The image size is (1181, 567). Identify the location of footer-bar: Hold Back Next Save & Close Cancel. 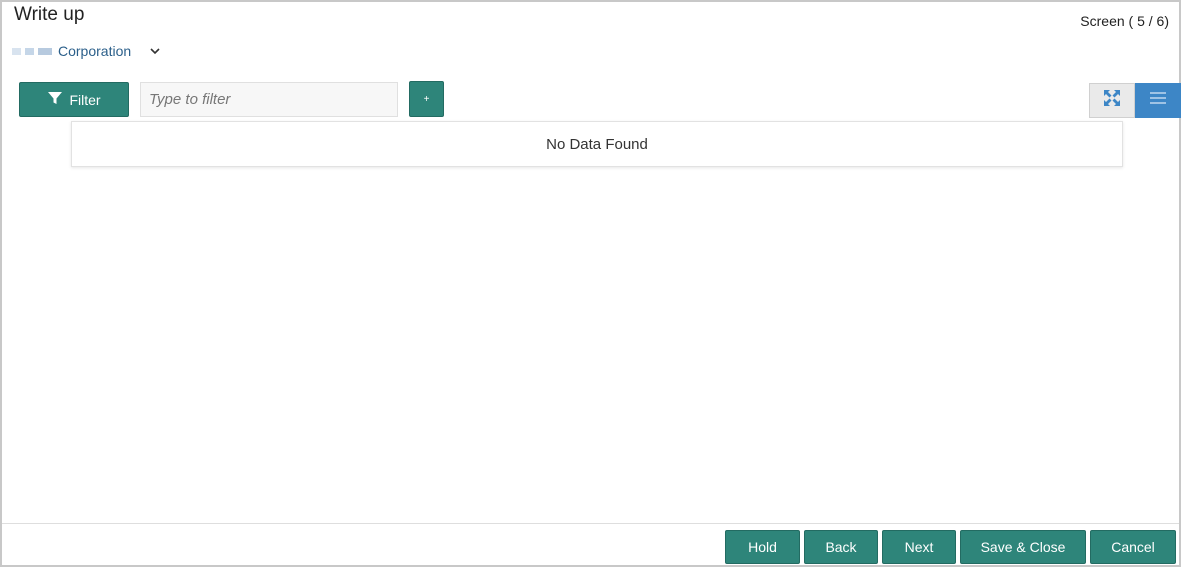
(590, 544).